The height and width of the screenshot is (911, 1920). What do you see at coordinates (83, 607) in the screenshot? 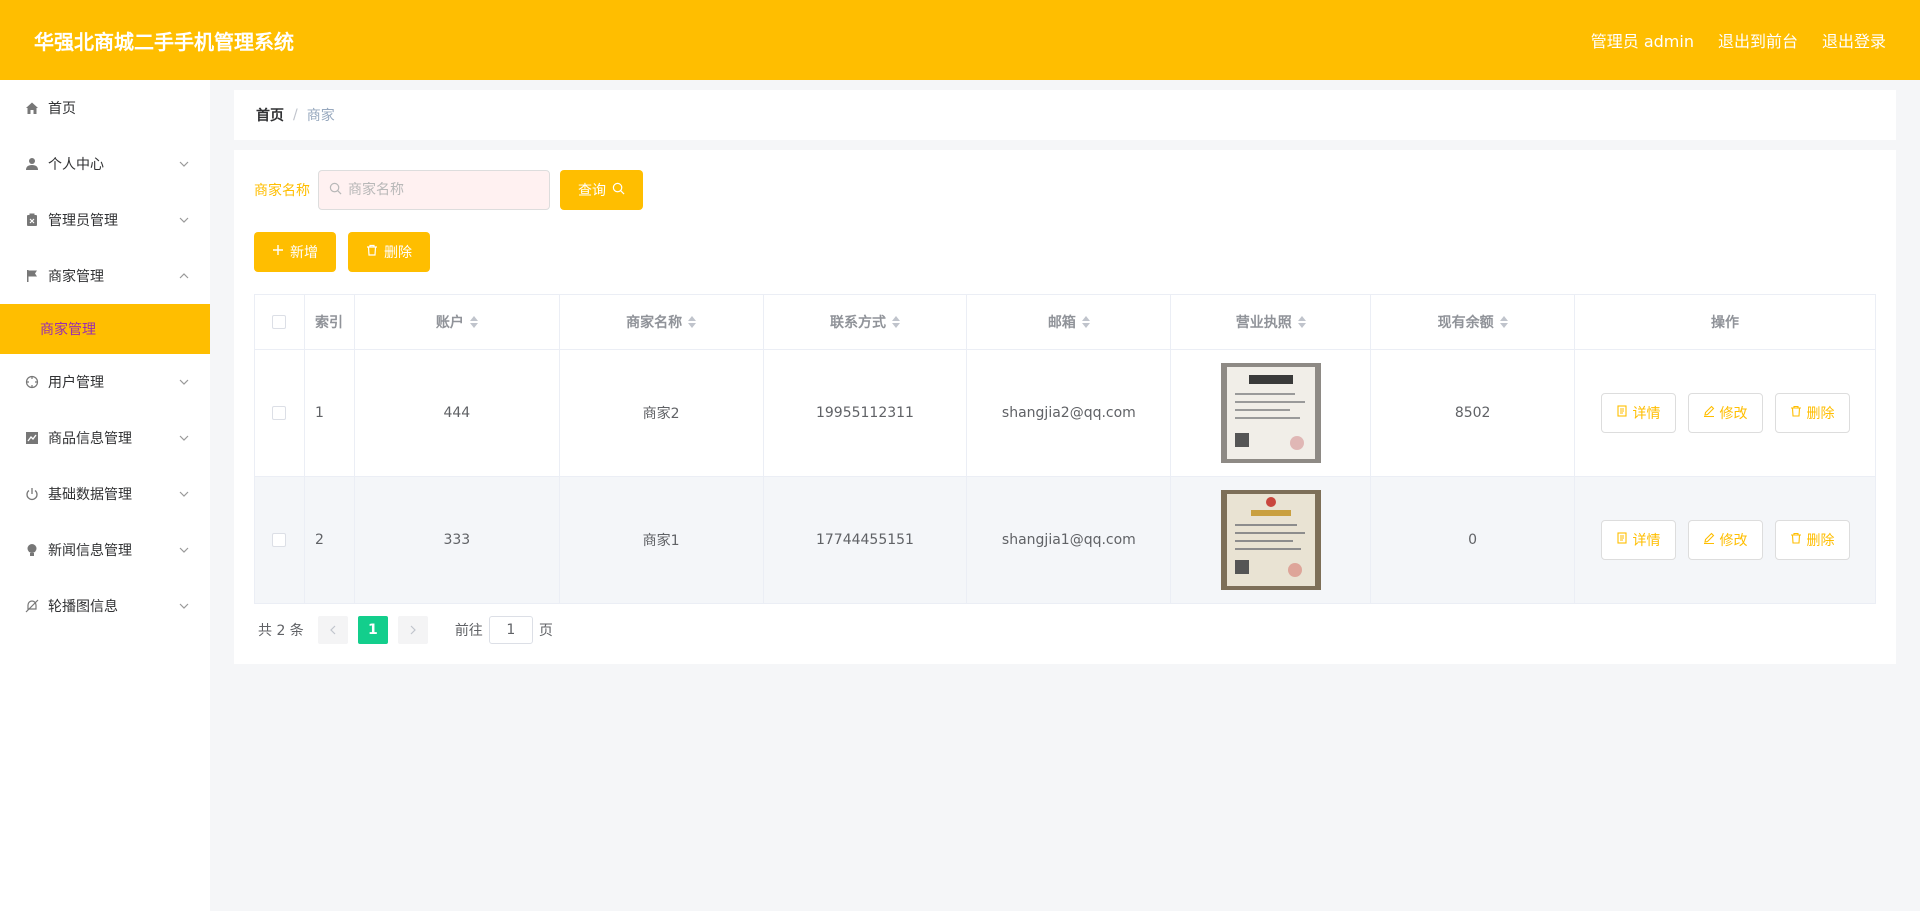
I see `sidebar-item-label: 轮播图信息` at bounding box center [83, 607].